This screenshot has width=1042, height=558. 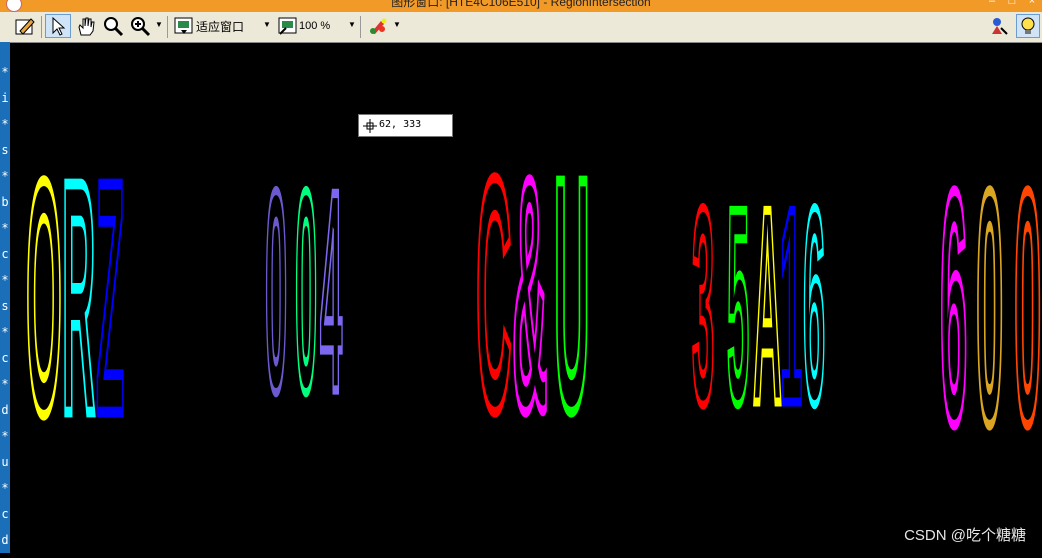 What do you see at coordinates (44, 299) in the screenshot?
I see `region-char: O` at bounding box center [44, 299].